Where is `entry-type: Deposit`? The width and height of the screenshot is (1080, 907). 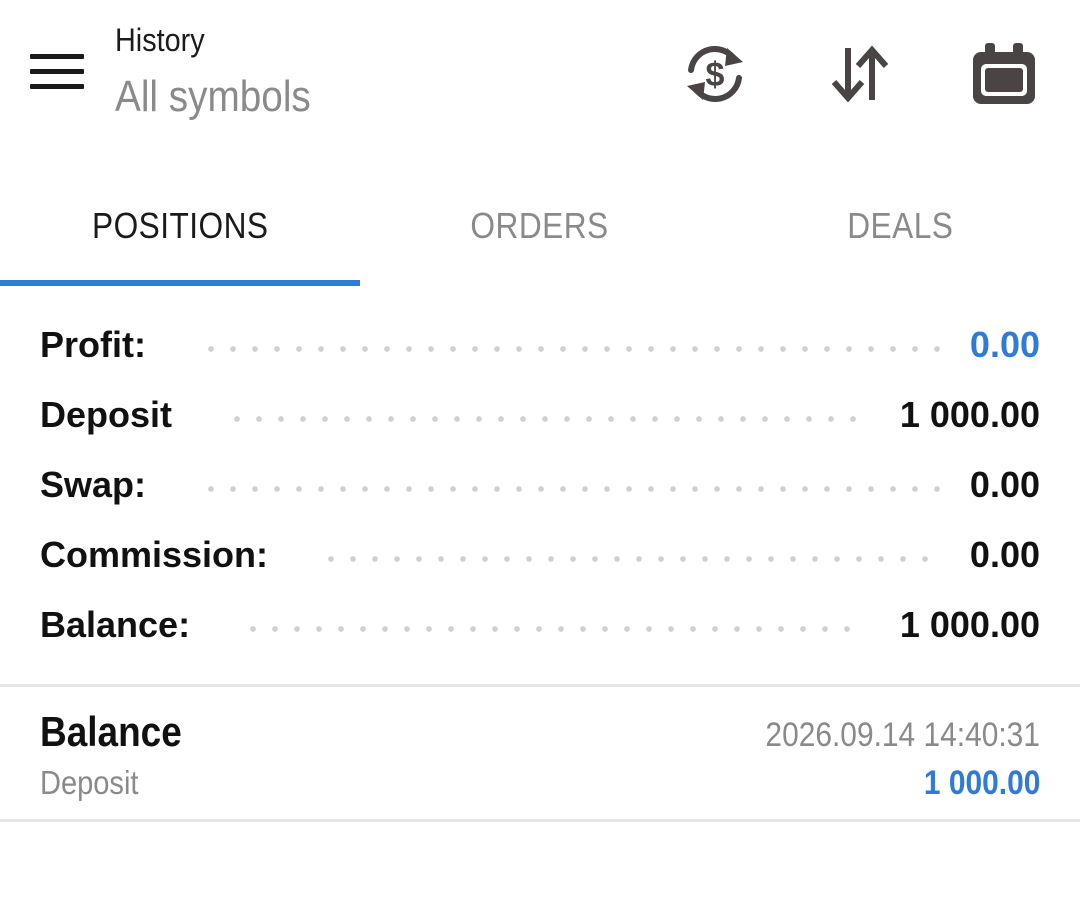
entry-type: Deposit is located at coordinates (89, 782).